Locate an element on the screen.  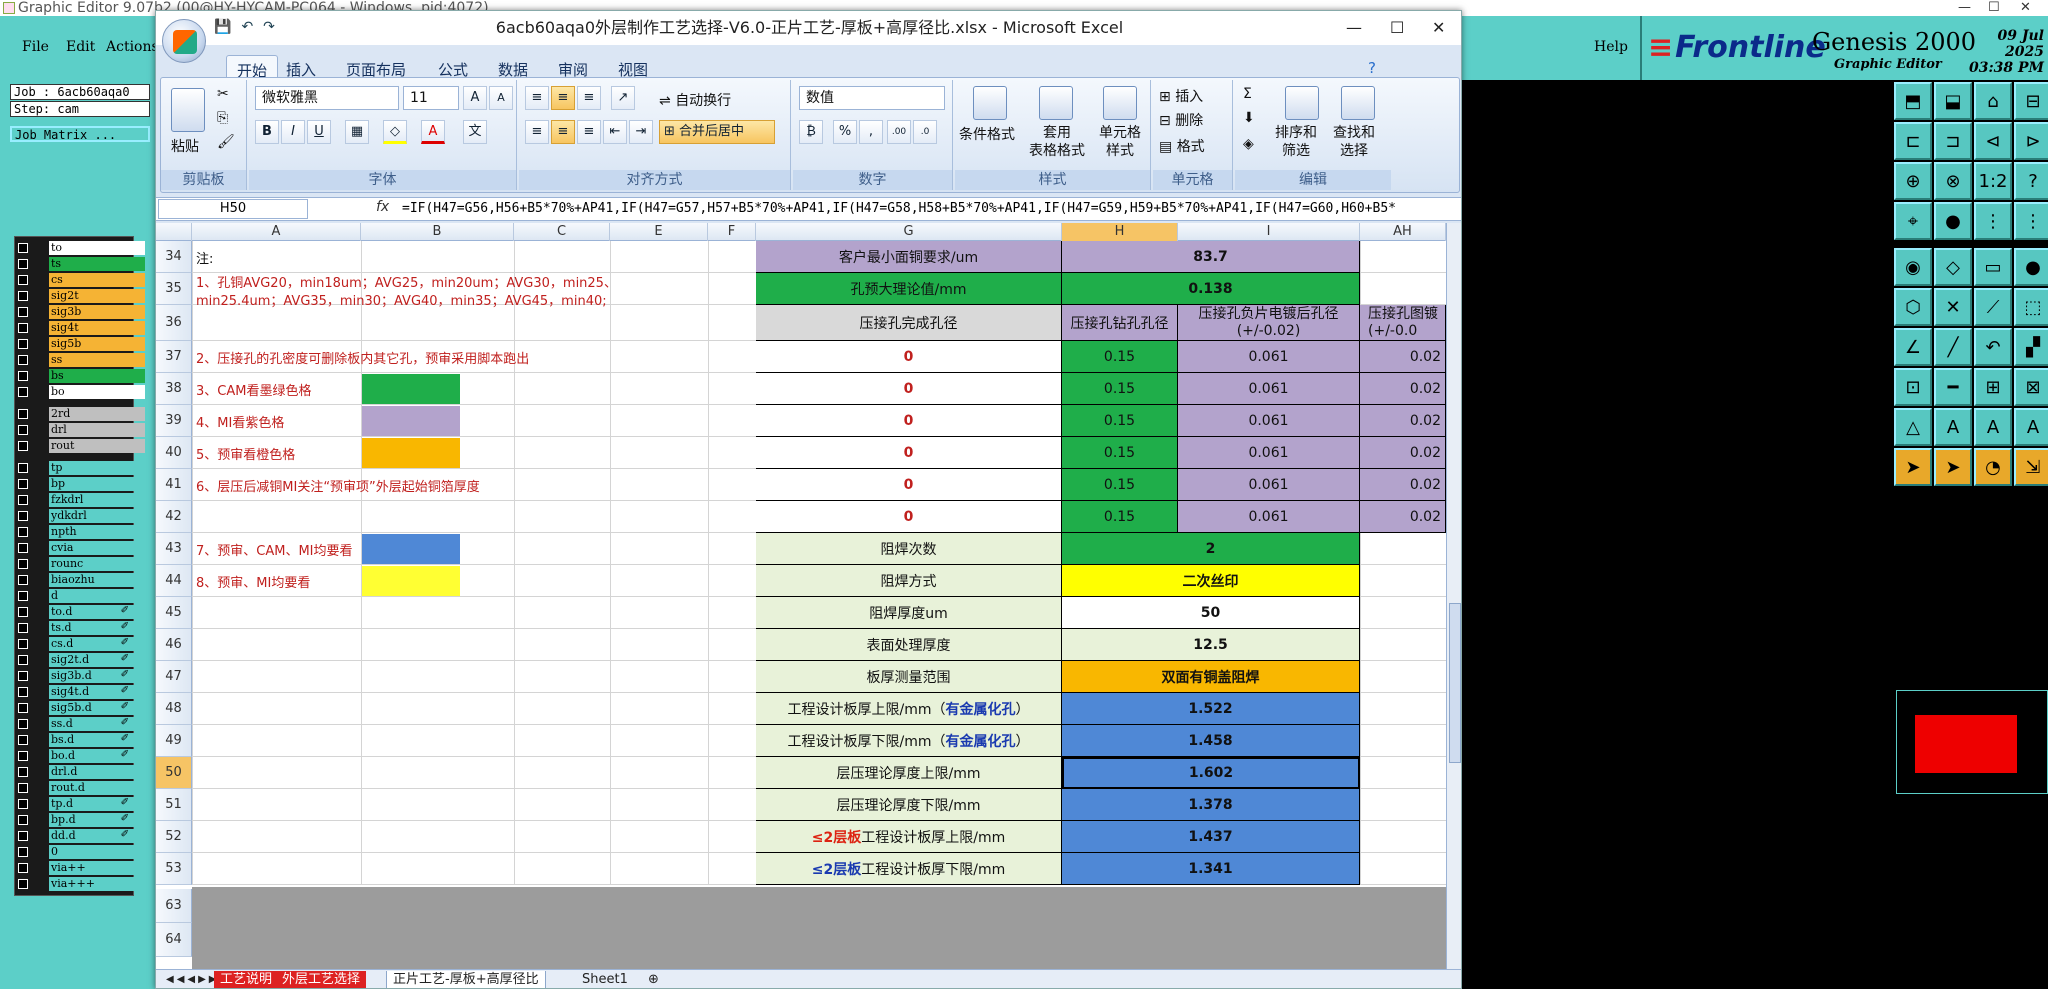
paste-icon is located at coordinates (188, 110).